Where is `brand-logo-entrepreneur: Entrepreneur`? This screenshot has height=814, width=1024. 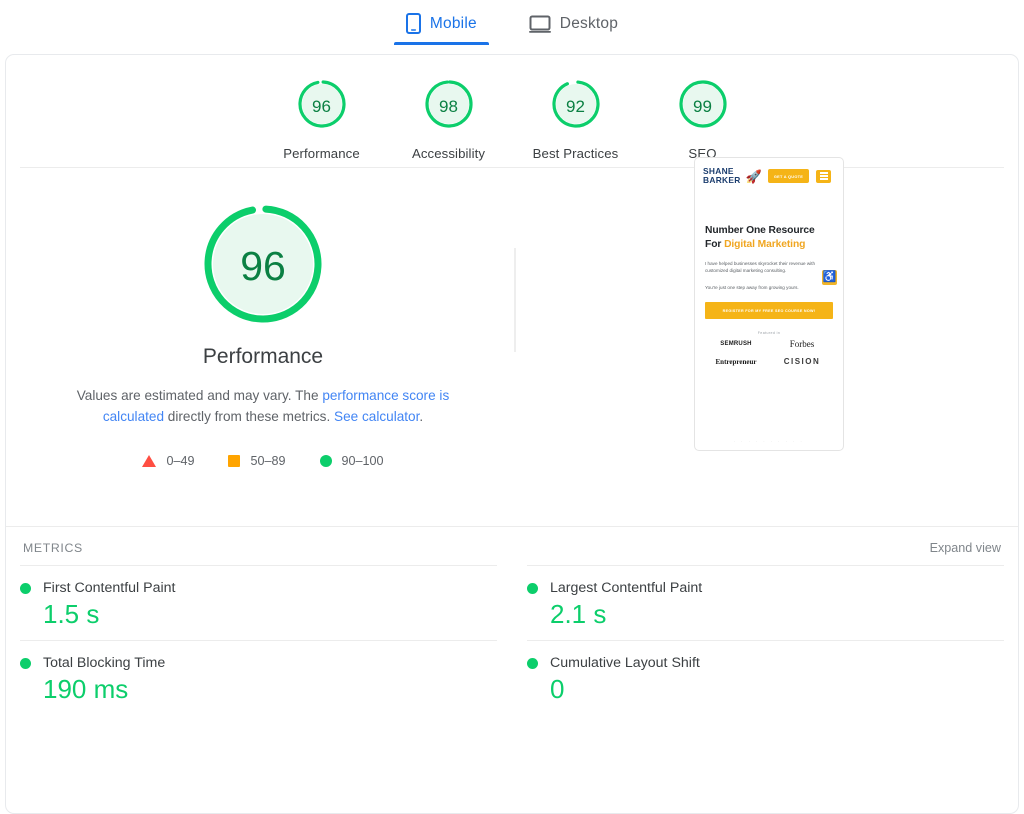 brand-logo-entrepreneur: Entrepreneur is located at coordinates (736, 361).